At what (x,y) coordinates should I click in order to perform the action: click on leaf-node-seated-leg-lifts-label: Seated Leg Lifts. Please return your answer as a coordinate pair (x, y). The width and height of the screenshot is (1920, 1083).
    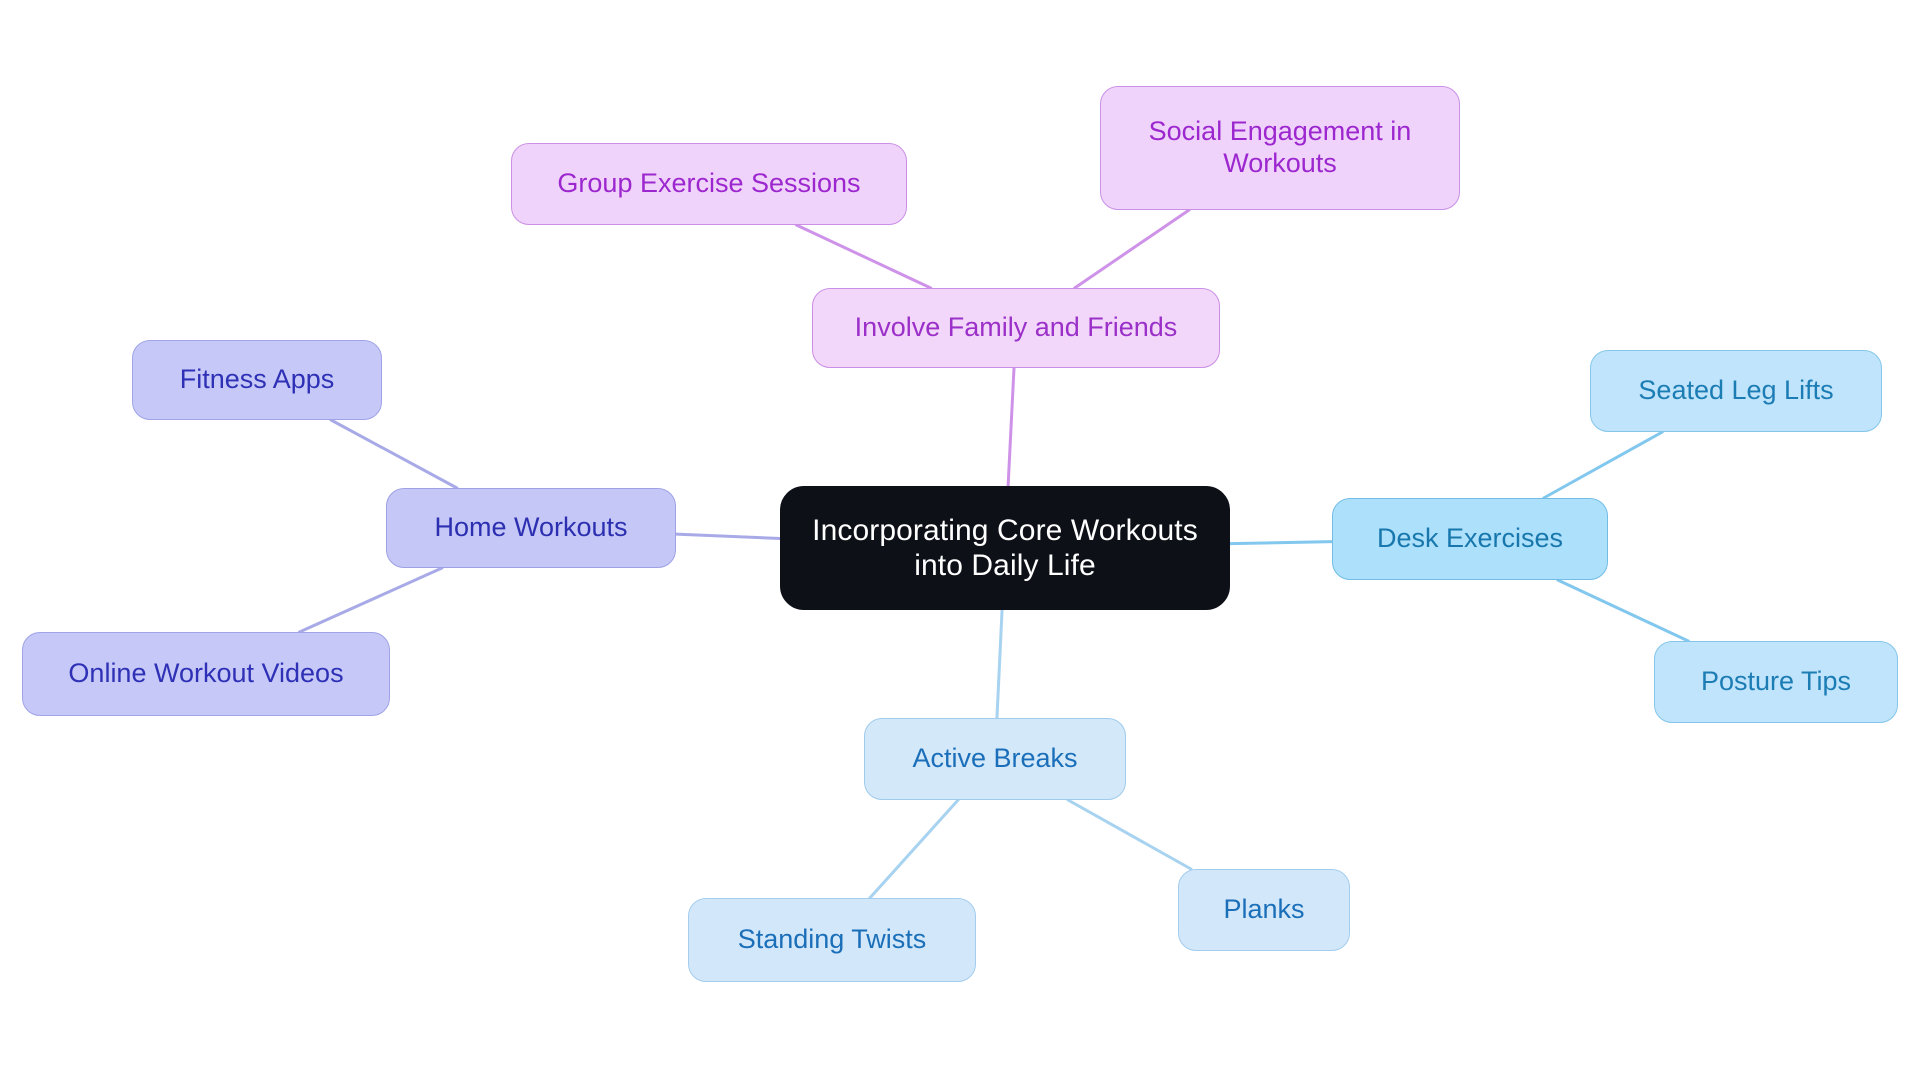
    Looking at the image, I should click on (1736, 390).